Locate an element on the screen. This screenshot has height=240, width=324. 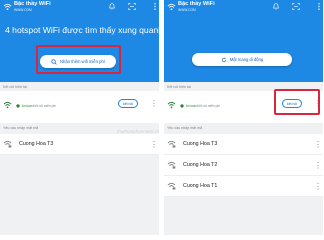
network-name: Cuong Hoa T1 is located at coordinates (200, 186).